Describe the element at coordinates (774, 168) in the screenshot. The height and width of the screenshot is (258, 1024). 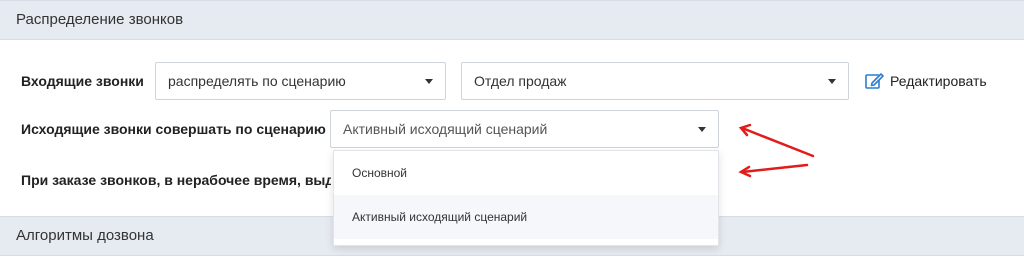
I see `arrow-line-bottom` at that location.